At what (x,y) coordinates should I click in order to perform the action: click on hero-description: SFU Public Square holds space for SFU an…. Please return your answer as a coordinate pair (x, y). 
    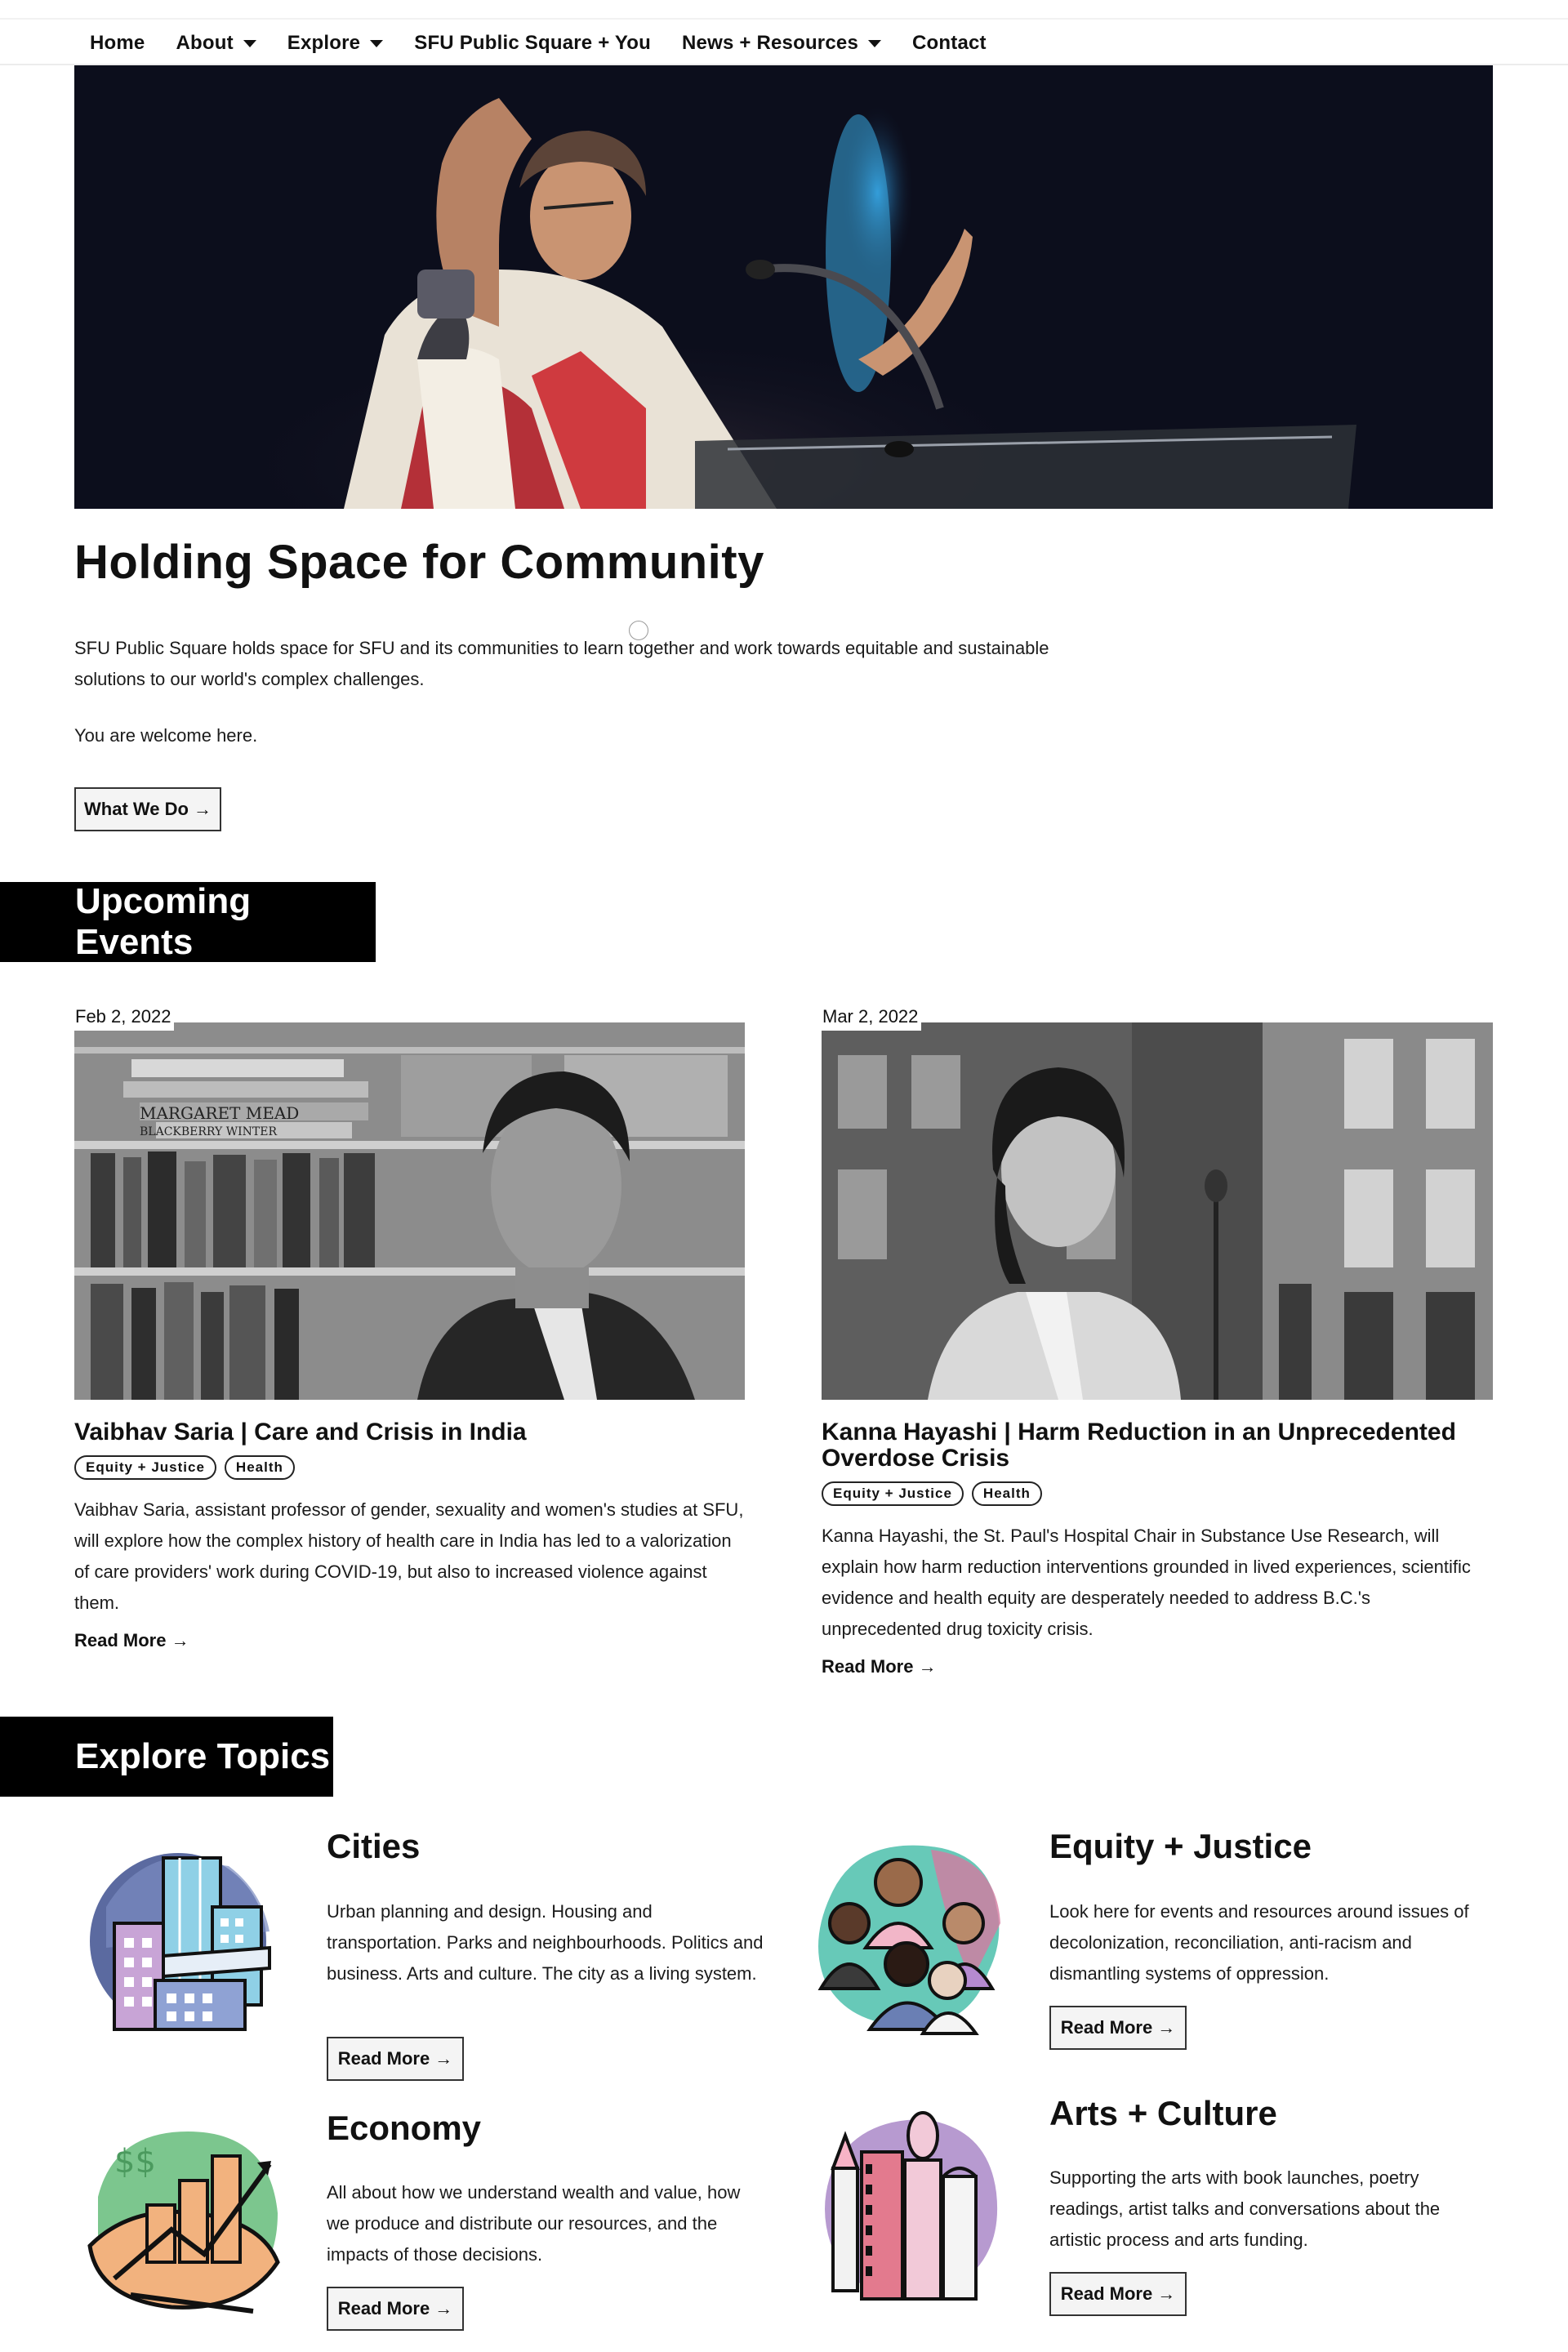
    Looking at the image, I should click on (561, 663).